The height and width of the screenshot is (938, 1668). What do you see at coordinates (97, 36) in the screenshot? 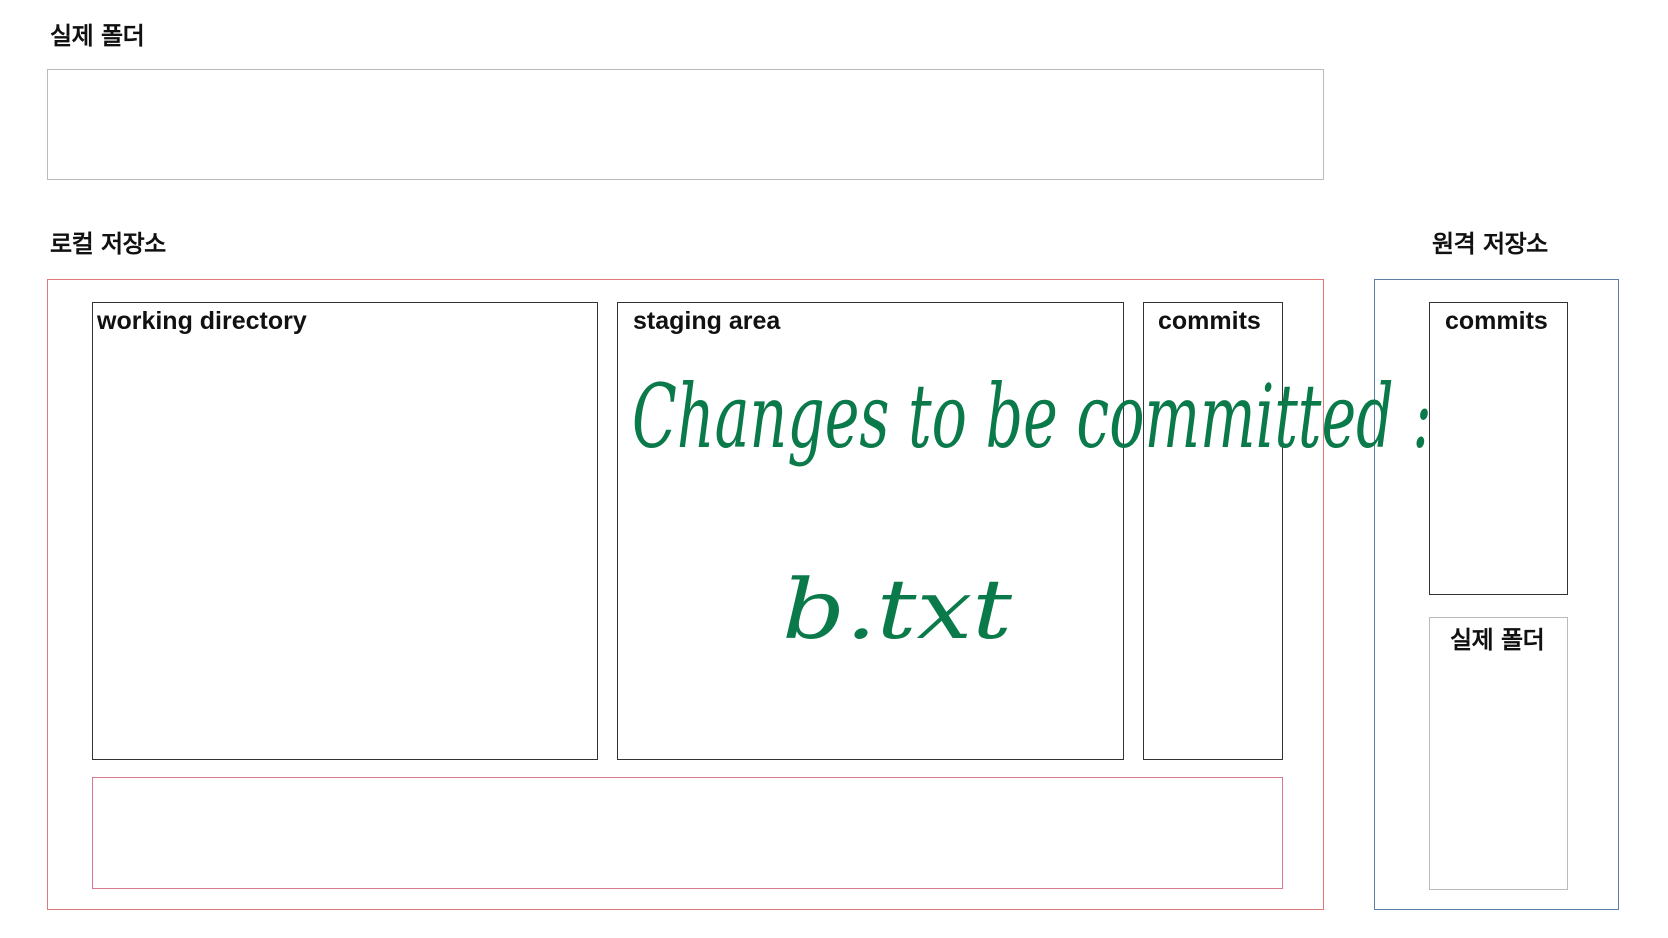
I see `real-folder-title: 실제 폴더` at bounding box center [97, 36].